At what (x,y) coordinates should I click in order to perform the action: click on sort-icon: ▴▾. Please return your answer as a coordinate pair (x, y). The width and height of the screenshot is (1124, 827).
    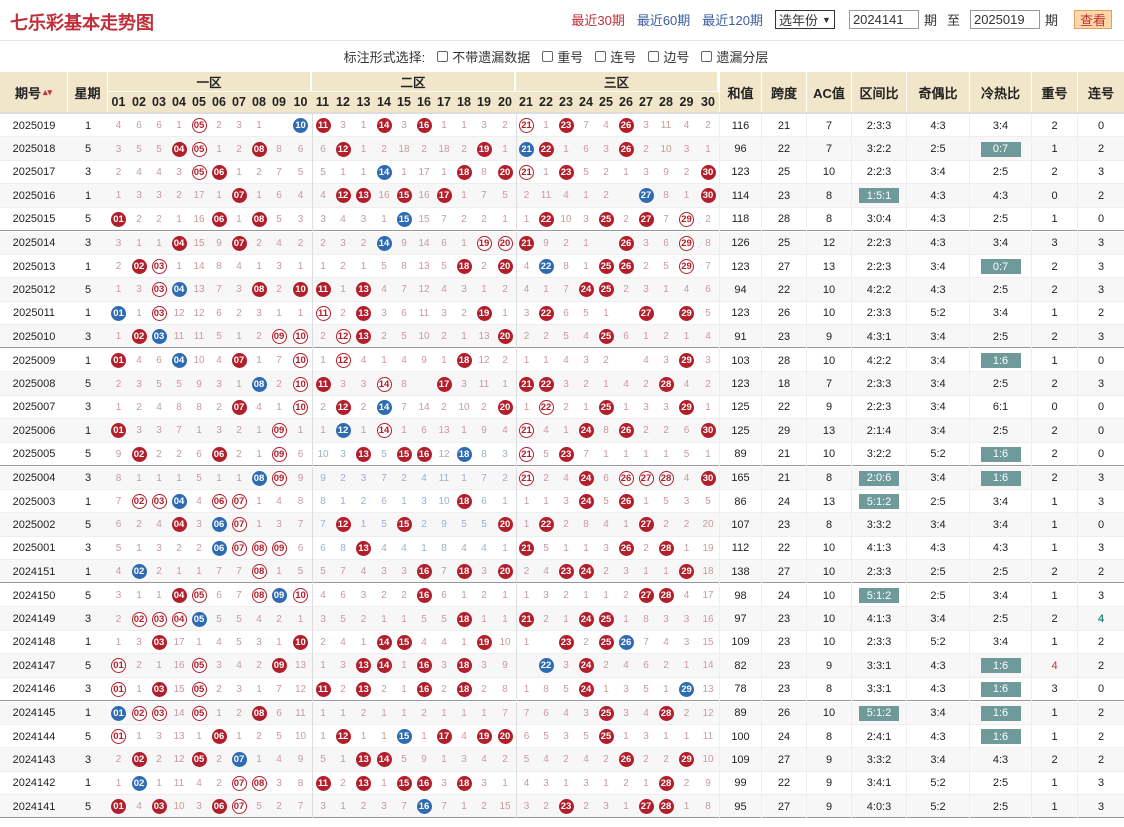
    Looking at the image, I should click on (47, 92).